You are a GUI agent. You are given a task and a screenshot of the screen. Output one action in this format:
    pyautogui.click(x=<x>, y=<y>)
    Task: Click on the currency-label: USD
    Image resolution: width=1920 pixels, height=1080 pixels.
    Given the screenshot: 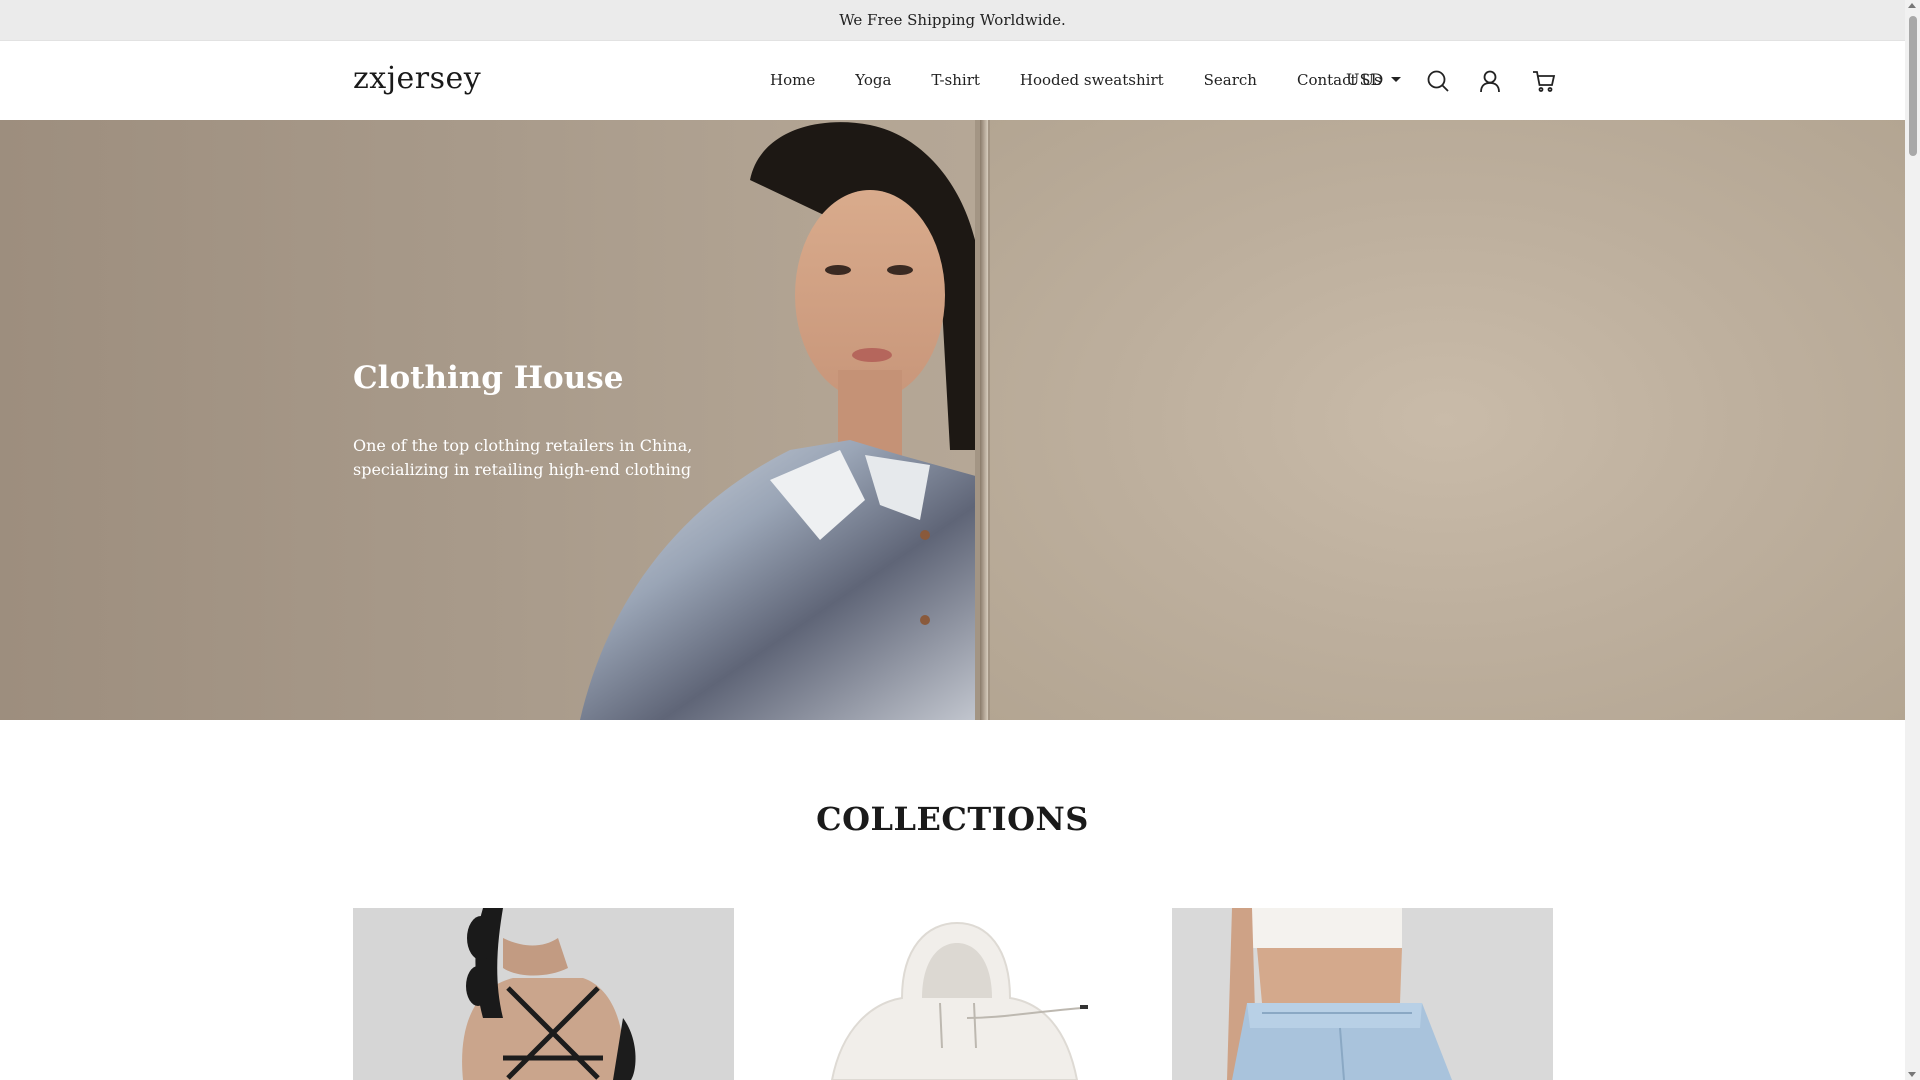 What is the action you would take?
    pyautogui.click(x=1365, y=79)
    